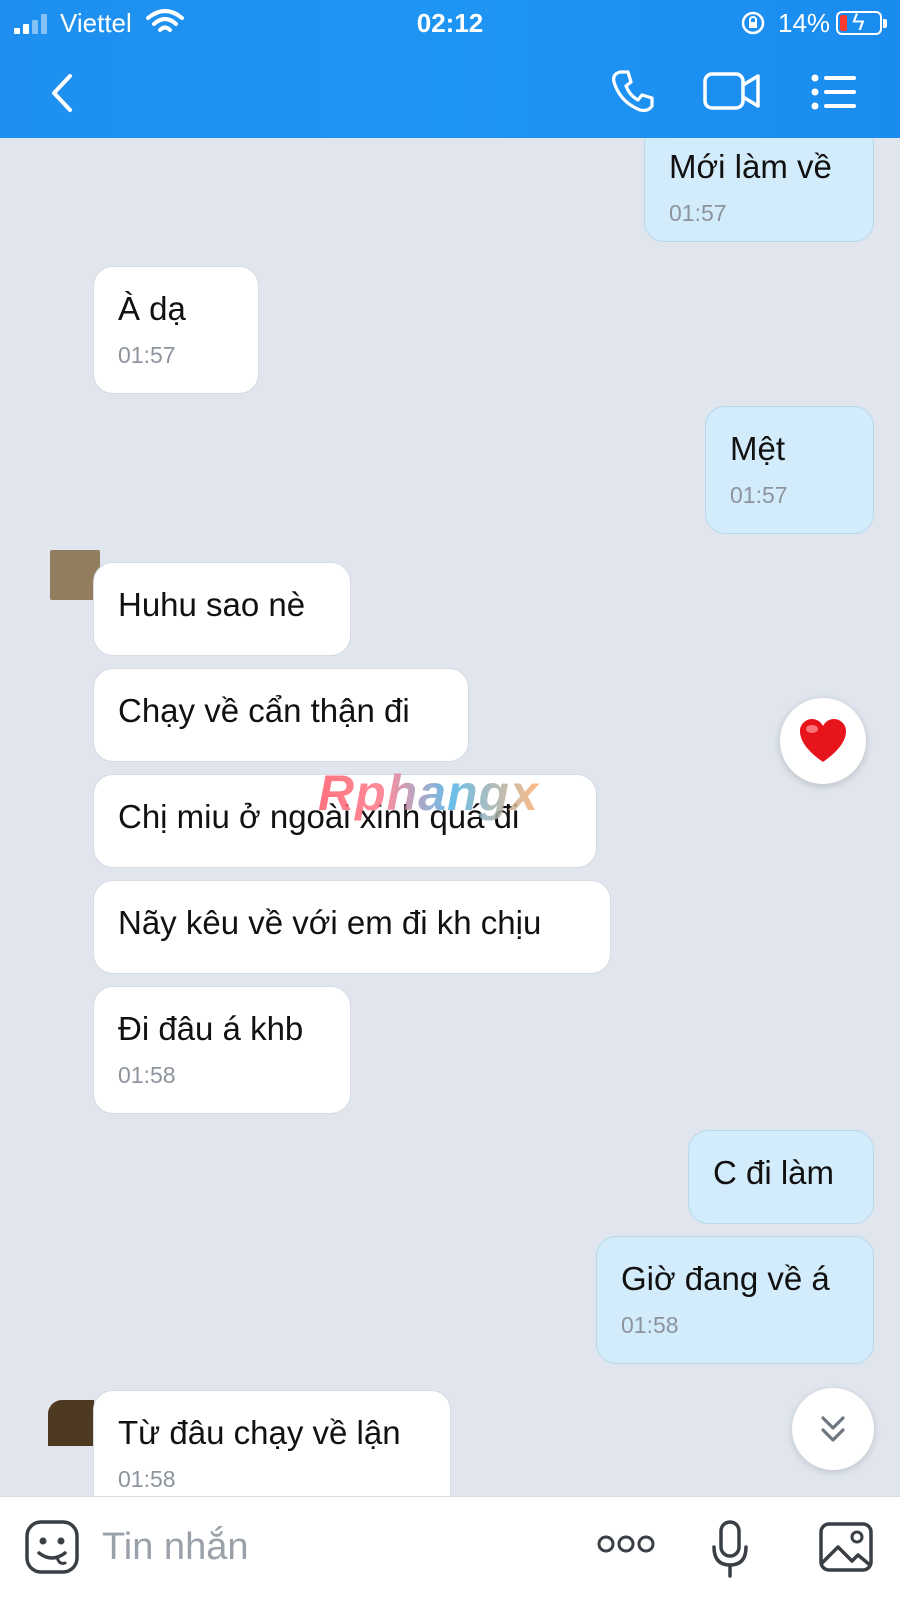  Describe the element at coordinates (753, 23) in the screenshot. I see `rotation-lock-icon` at that location.